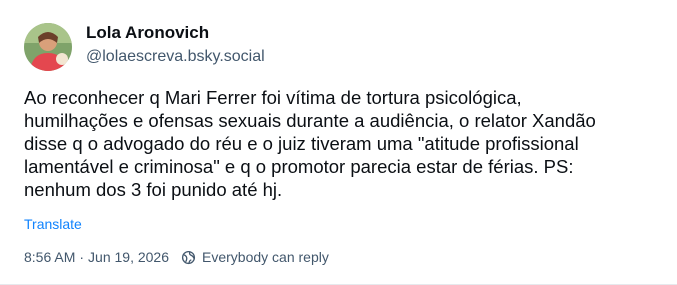 This screenshot has width=677, height=285. What do you see at coordinates (53, 224) in the screenshot?
I see `translate-link: Translate` at bounding box center [53, 224].